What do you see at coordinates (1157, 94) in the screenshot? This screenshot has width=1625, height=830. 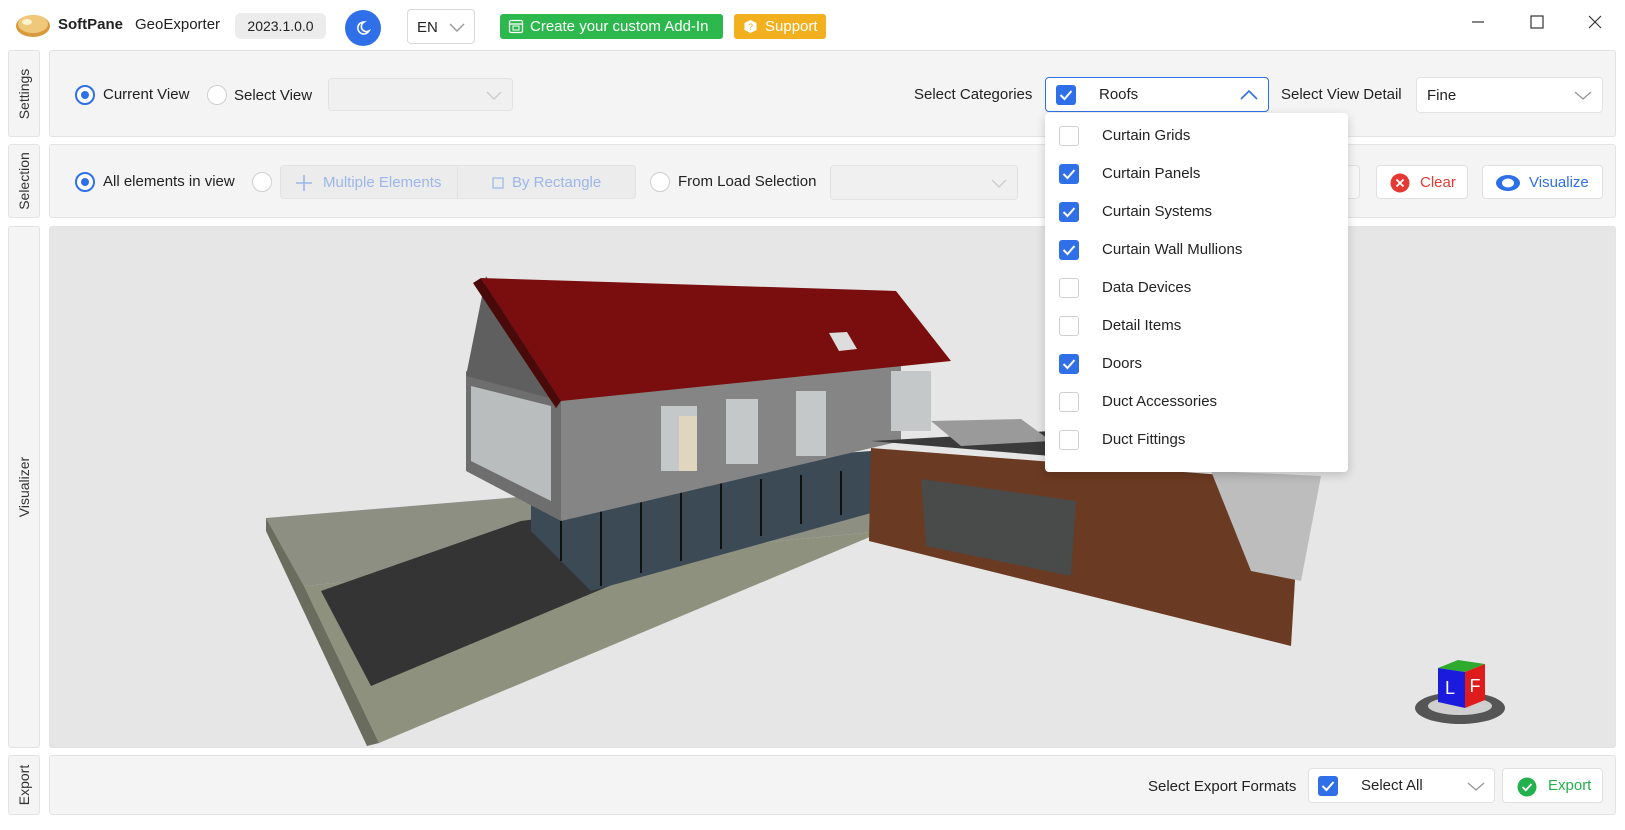 I see `categories-dropdown: Roofs` at bounding box center [1157, 94].